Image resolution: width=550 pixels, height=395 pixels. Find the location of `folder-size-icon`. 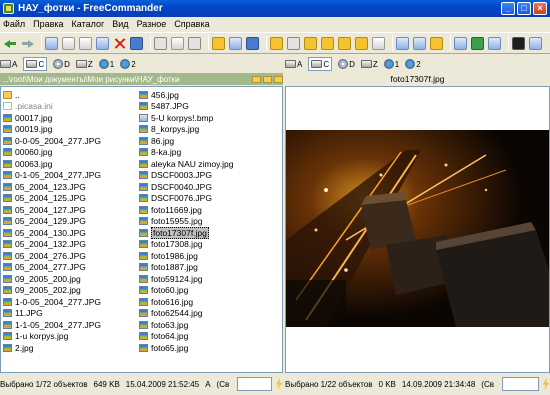

folder-size-icon is located at coordinates (327, 43).